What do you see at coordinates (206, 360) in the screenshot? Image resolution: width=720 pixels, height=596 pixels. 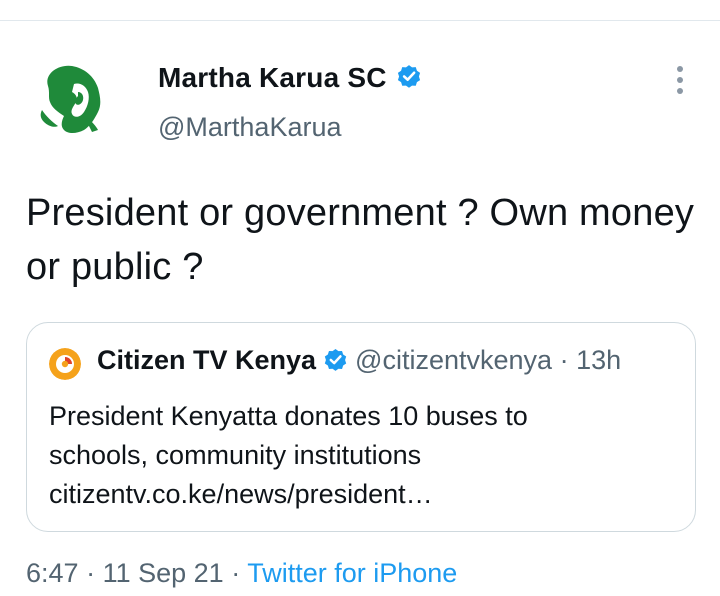 I see `quoted-author-name: Citizen TV Kenya` at bounding box center [206, 360].